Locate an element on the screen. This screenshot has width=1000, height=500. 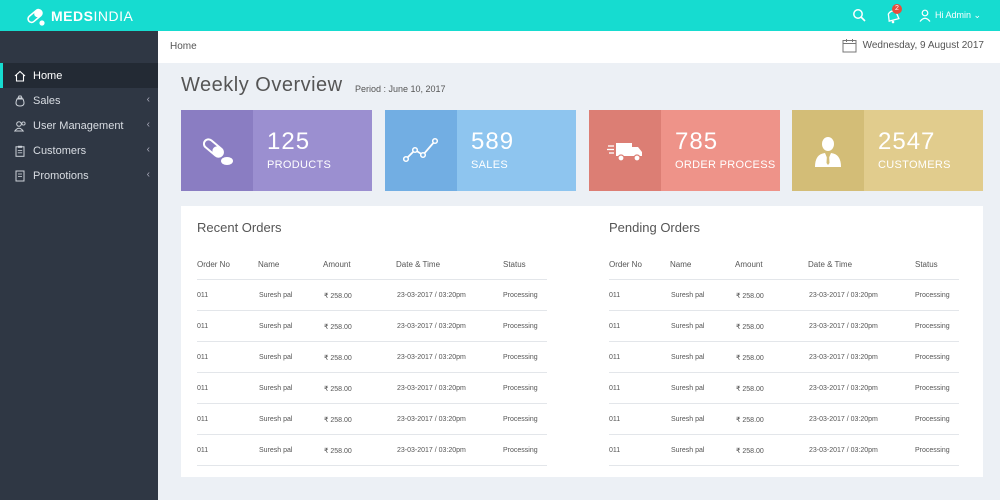
stat-value: 2547 is located at coordinates (907, 141).